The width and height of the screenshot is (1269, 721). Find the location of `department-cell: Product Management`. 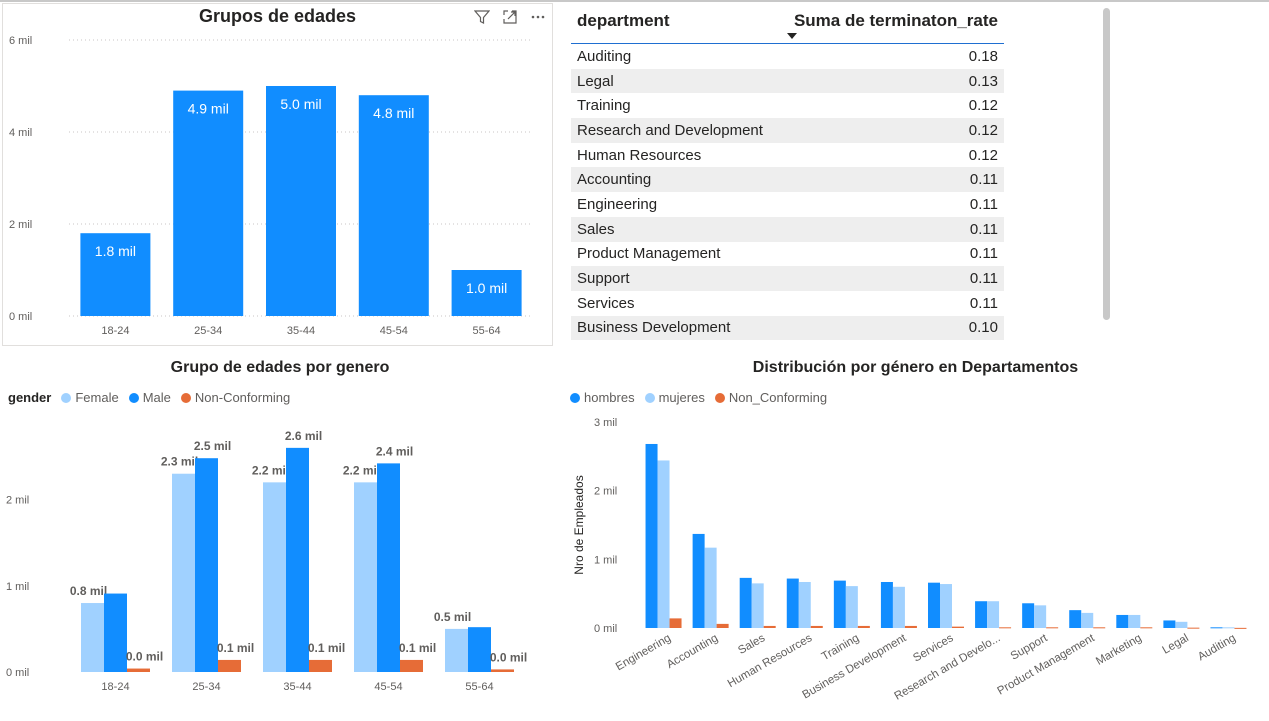

department-cell: Product Management is located at coordinates (649, 254).